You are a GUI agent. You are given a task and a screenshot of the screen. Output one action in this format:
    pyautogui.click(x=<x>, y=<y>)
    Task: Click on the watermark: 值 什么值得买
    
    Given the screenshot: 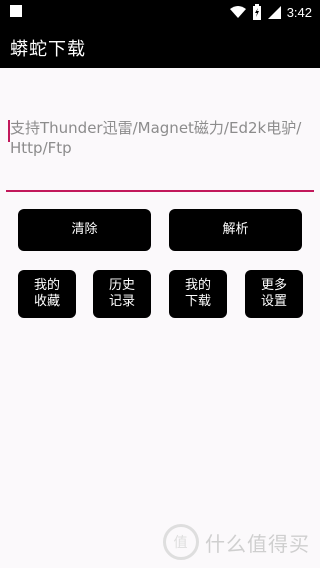 What is the action you would take?
    pyautogui.click(x=236, y=542)
    